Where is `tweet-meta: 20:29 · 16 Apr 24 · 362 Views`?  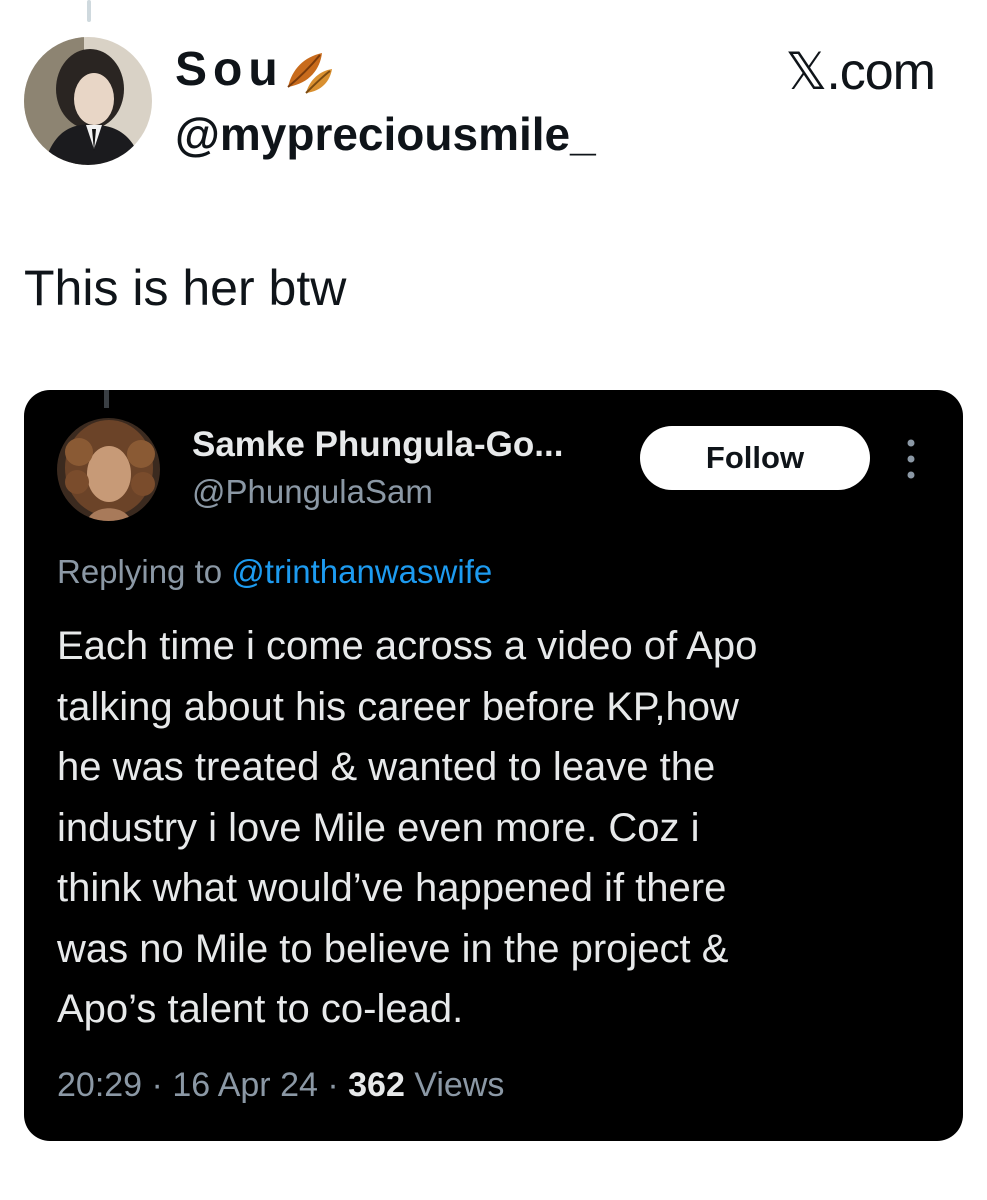 tweet-meta: 20:29 · 16 Apr 24 · 362 Views is located at coordinates (280, 1085).